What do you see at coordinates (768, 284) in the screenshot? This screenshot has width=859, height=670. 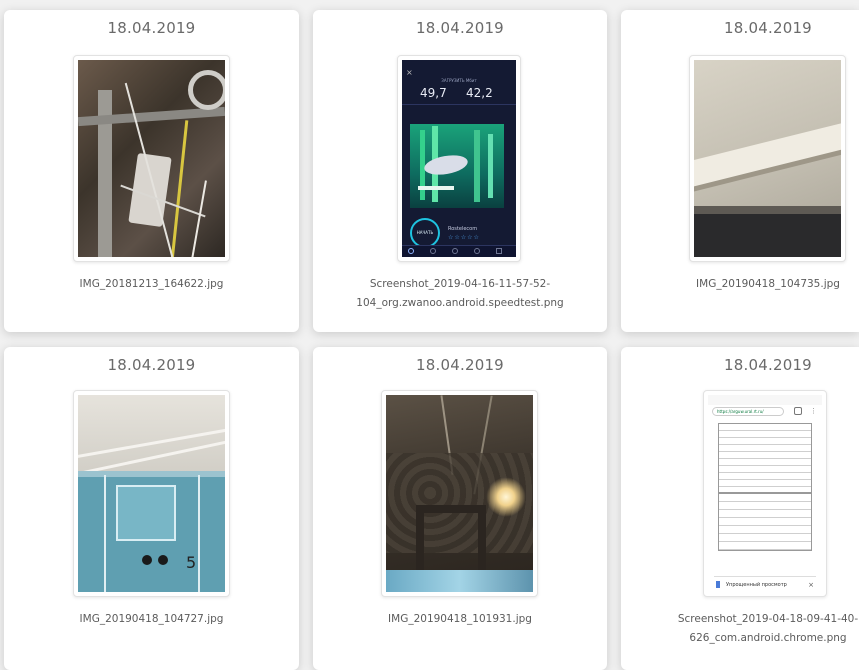 I see `file-name: IMG_20190418_104735.jpg` at bounding box center [768, 284].